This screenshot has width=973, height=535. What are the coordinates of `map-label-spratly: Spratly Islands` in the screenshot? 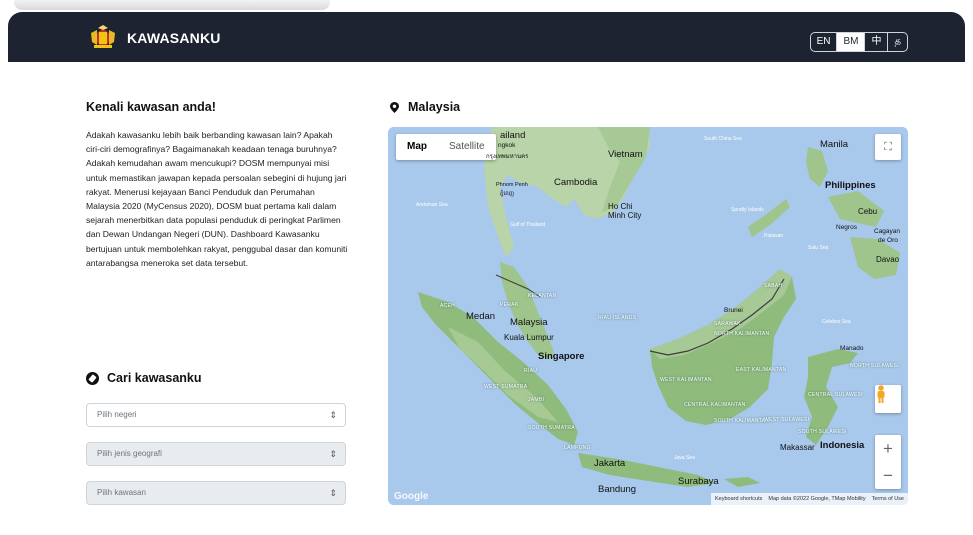 It's located at (747, 210).